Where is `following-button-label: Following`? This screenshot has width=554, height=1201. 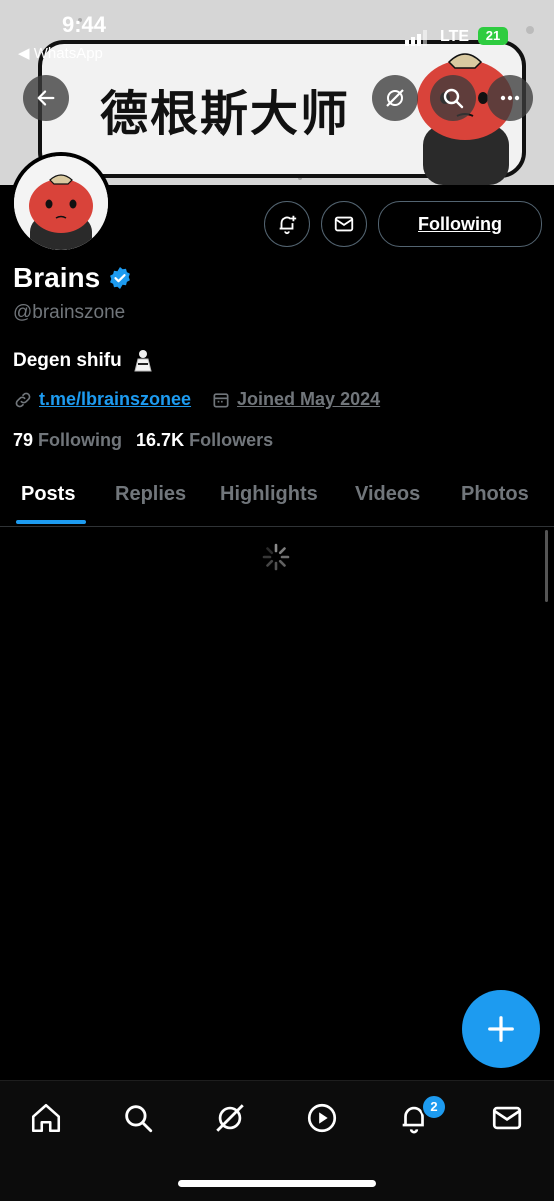
following-button-label: Following is located at coordinates (460, 223).